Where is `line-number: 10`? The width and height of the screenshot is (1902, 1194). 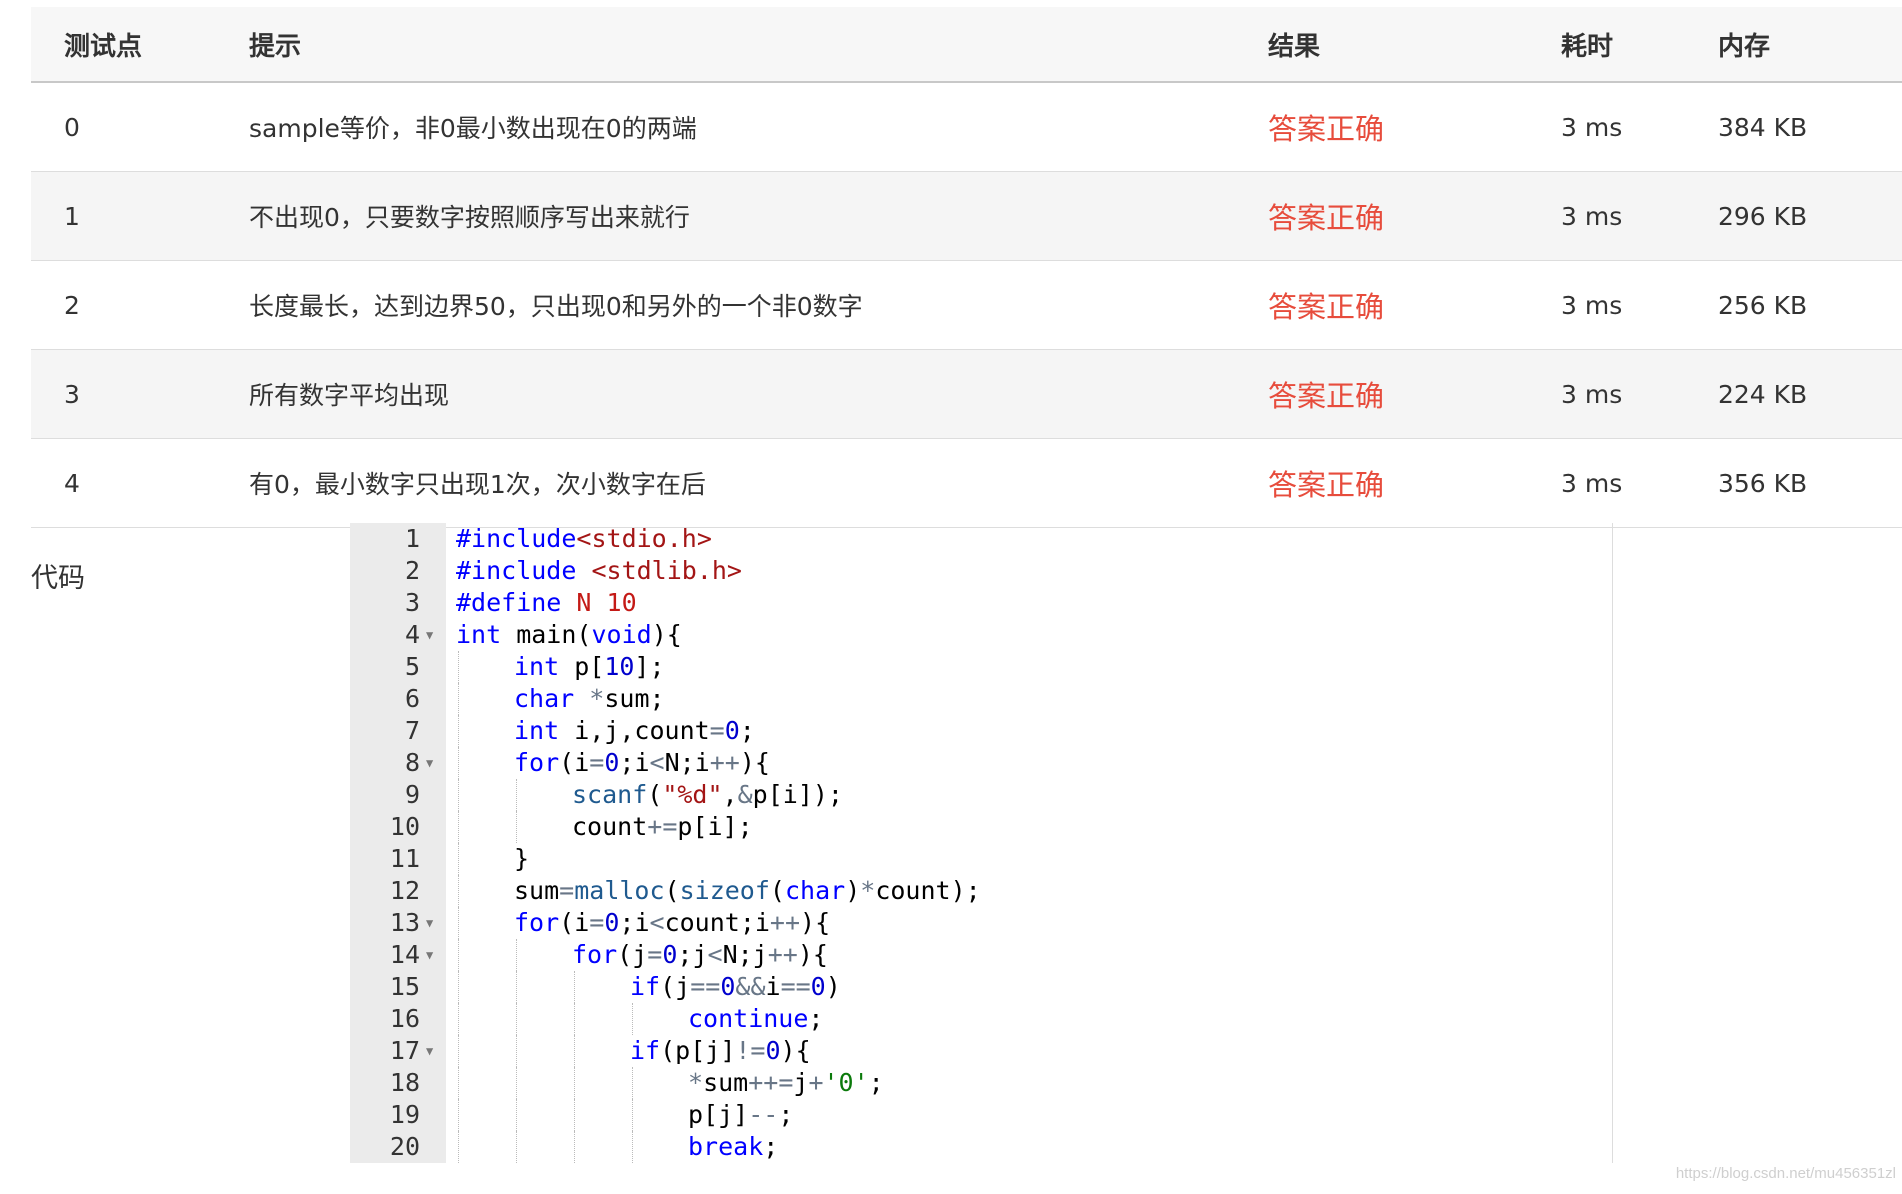
line-number: 10 is located at coordinates (404, 826).